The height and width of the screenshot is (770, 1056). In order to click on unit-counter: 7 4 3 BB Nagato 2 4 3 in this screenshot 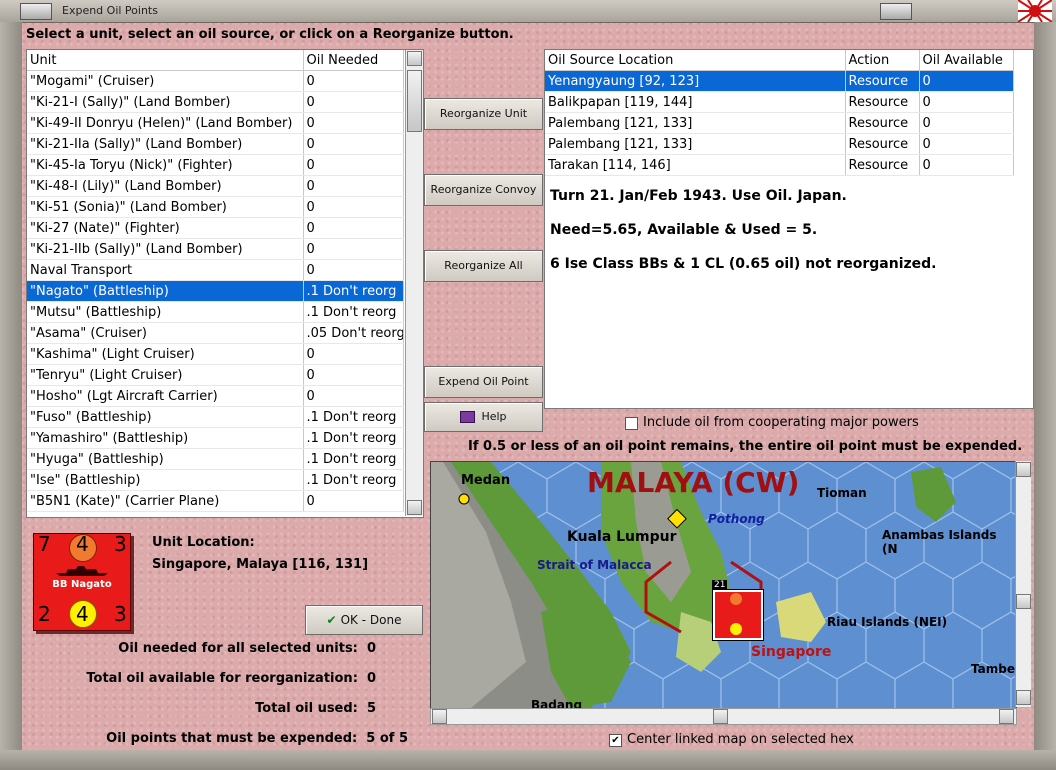, I will do `click(82, 581)`.